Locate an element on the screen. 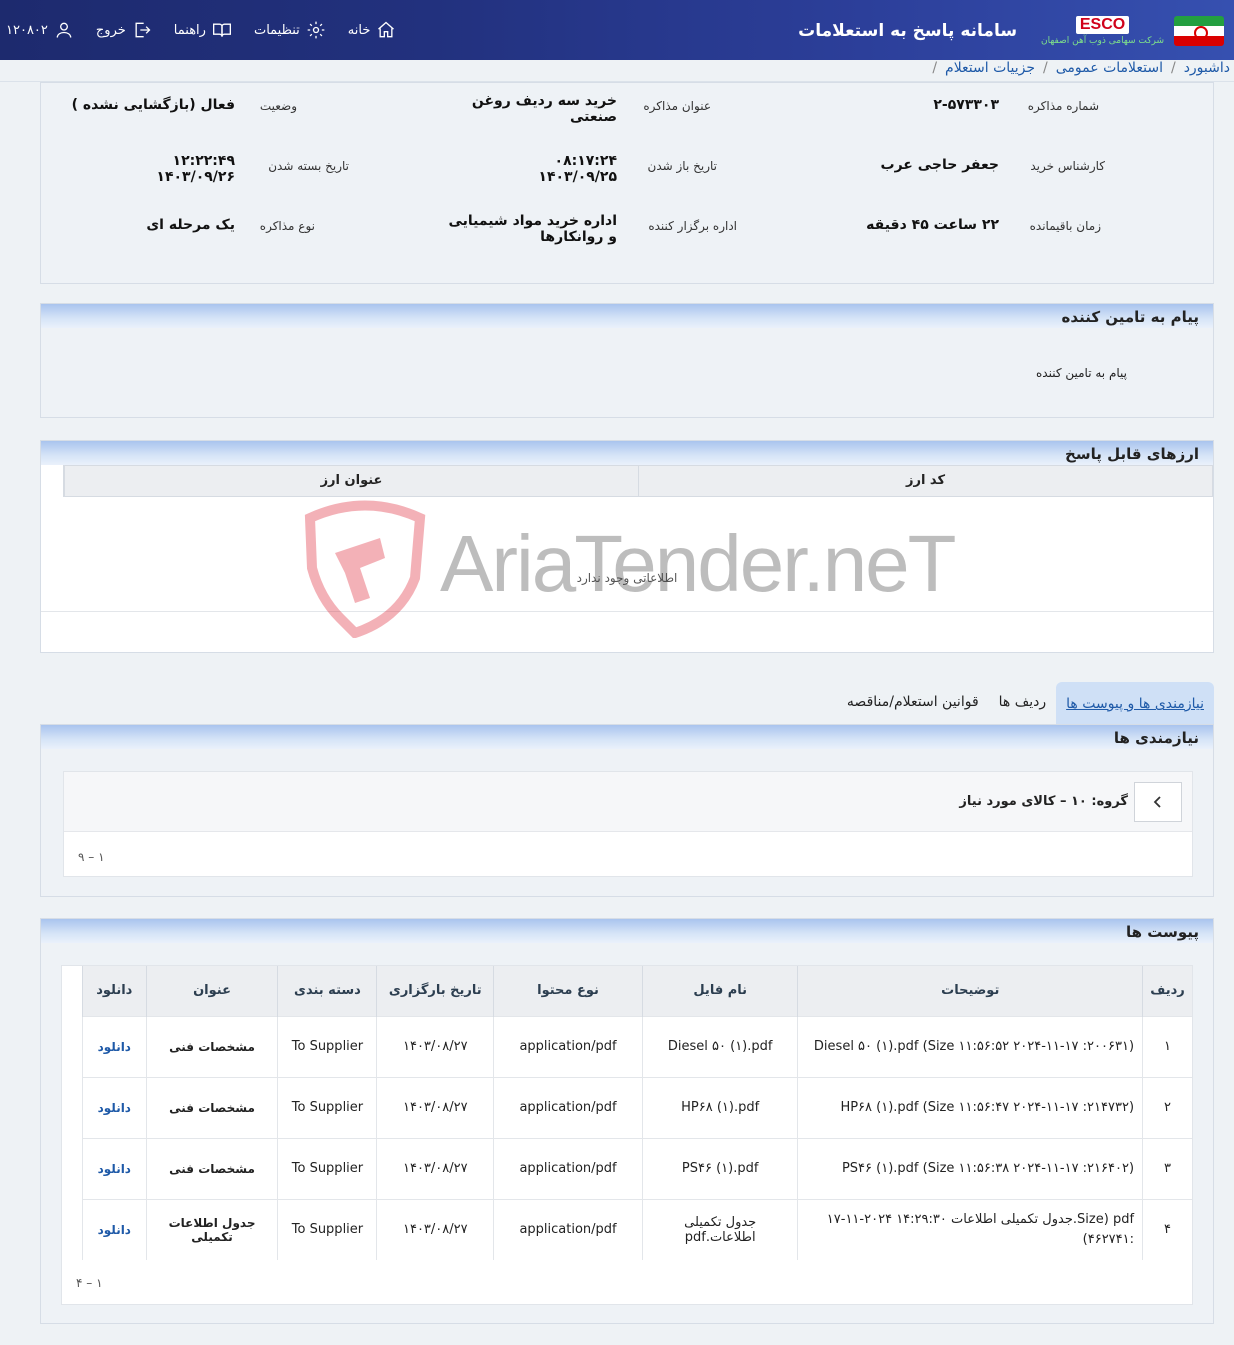 The height and width of the screenshot is (1345, 1234). user-account: ۱۲۰۸۰۲ is located at coordinates (40, 30).